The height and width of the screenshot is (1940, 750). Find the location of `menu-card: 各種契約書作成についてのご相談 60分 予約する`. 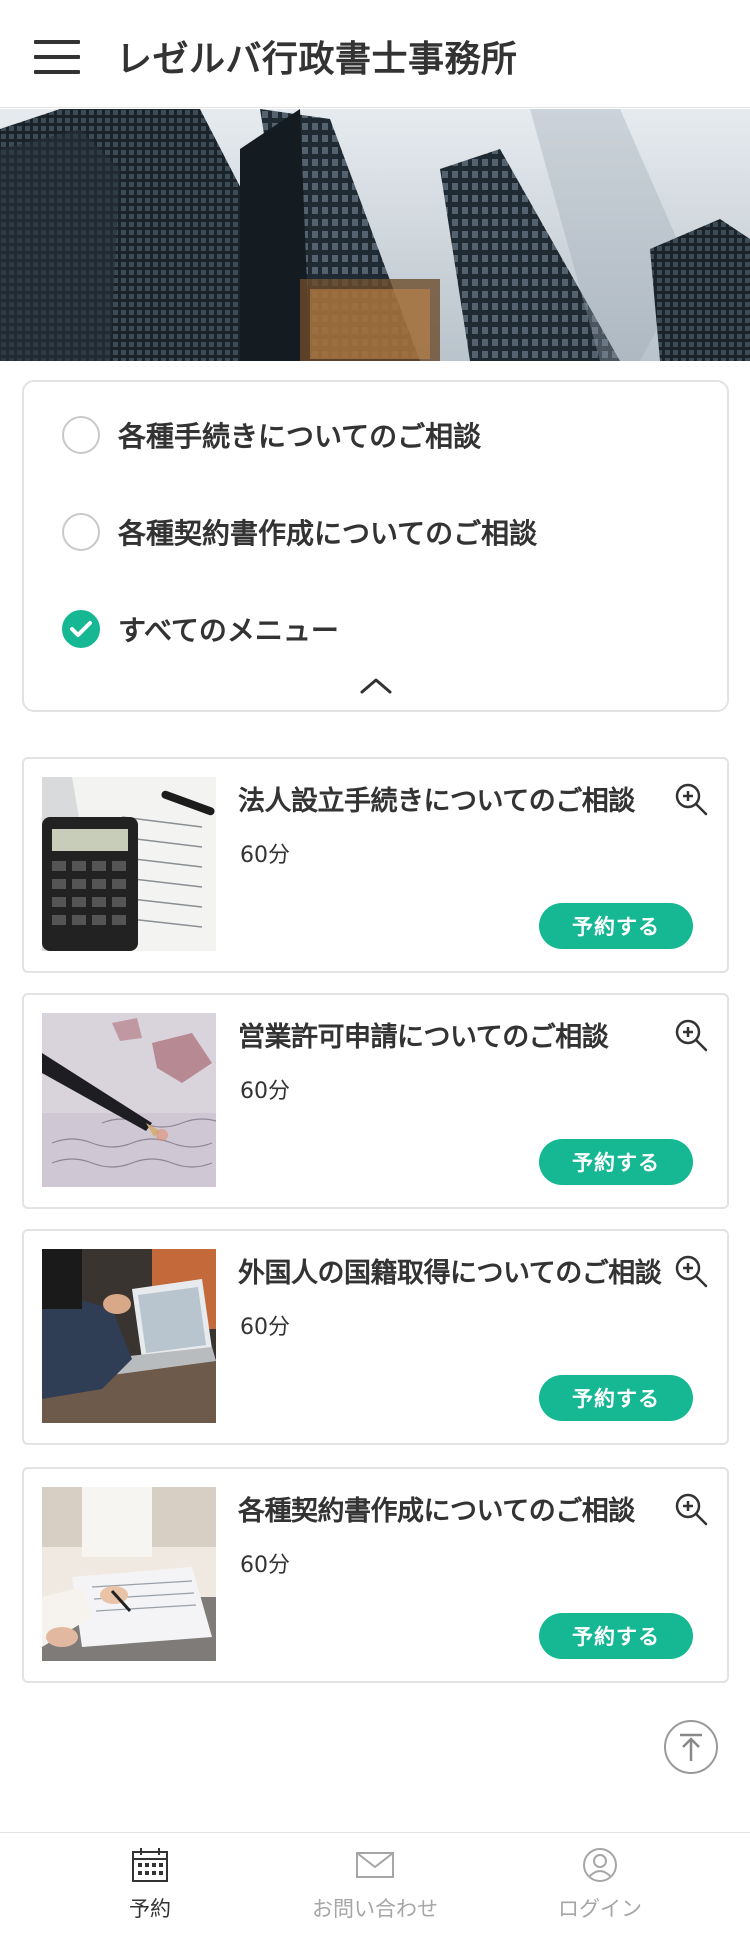

menu-card: 各種契約書作成についてのご相談 60分 予約する is located at coordinates (375, 1575).